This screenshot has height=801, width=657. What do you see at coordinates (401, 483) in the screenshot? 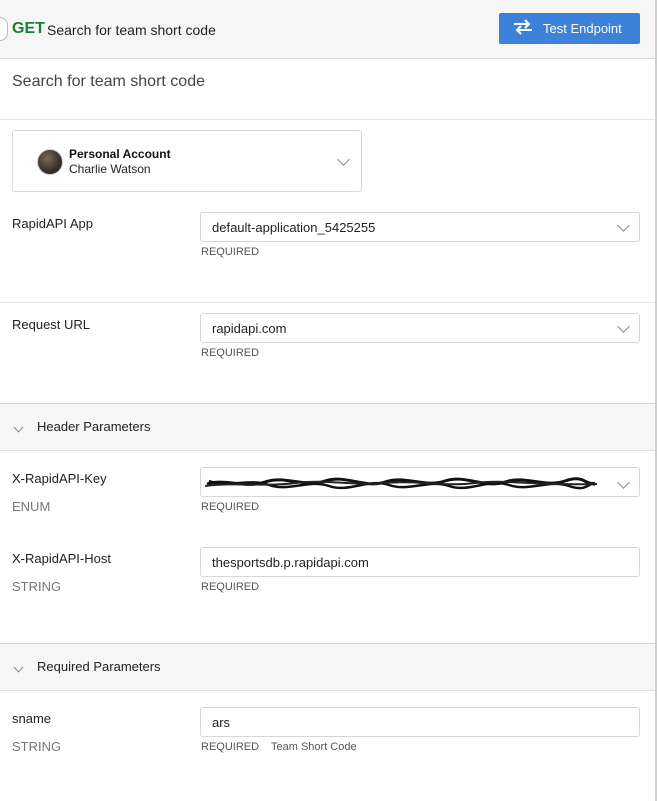
I see `redacted-key-scribble` at bounding box center [401, 483].